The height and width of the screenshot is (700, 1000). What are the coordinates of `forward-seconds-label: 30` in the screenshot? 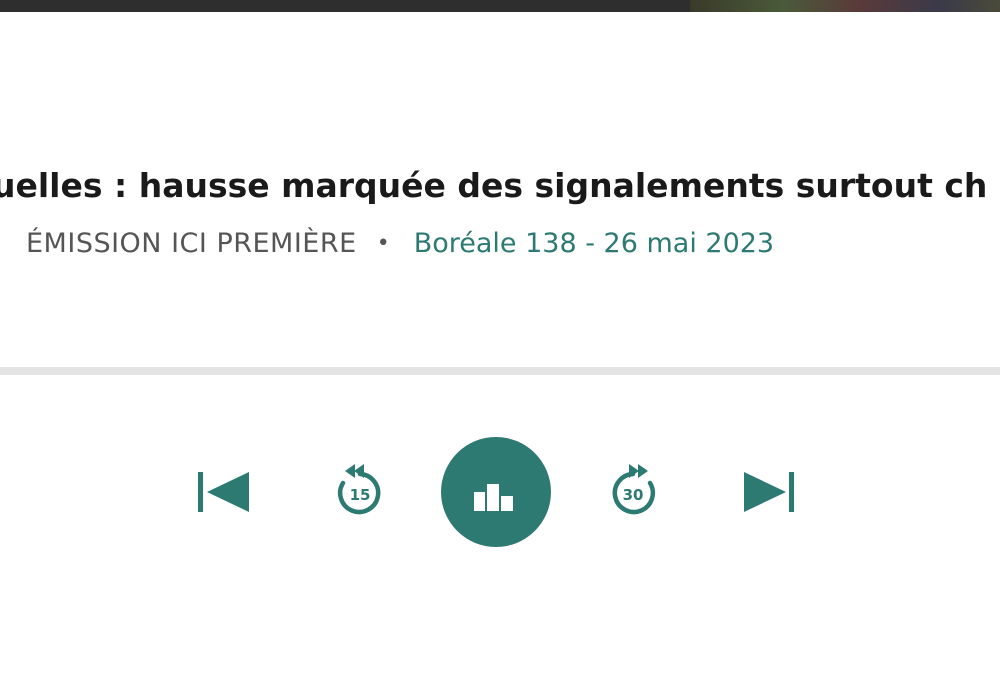 It's located at (633, 495).